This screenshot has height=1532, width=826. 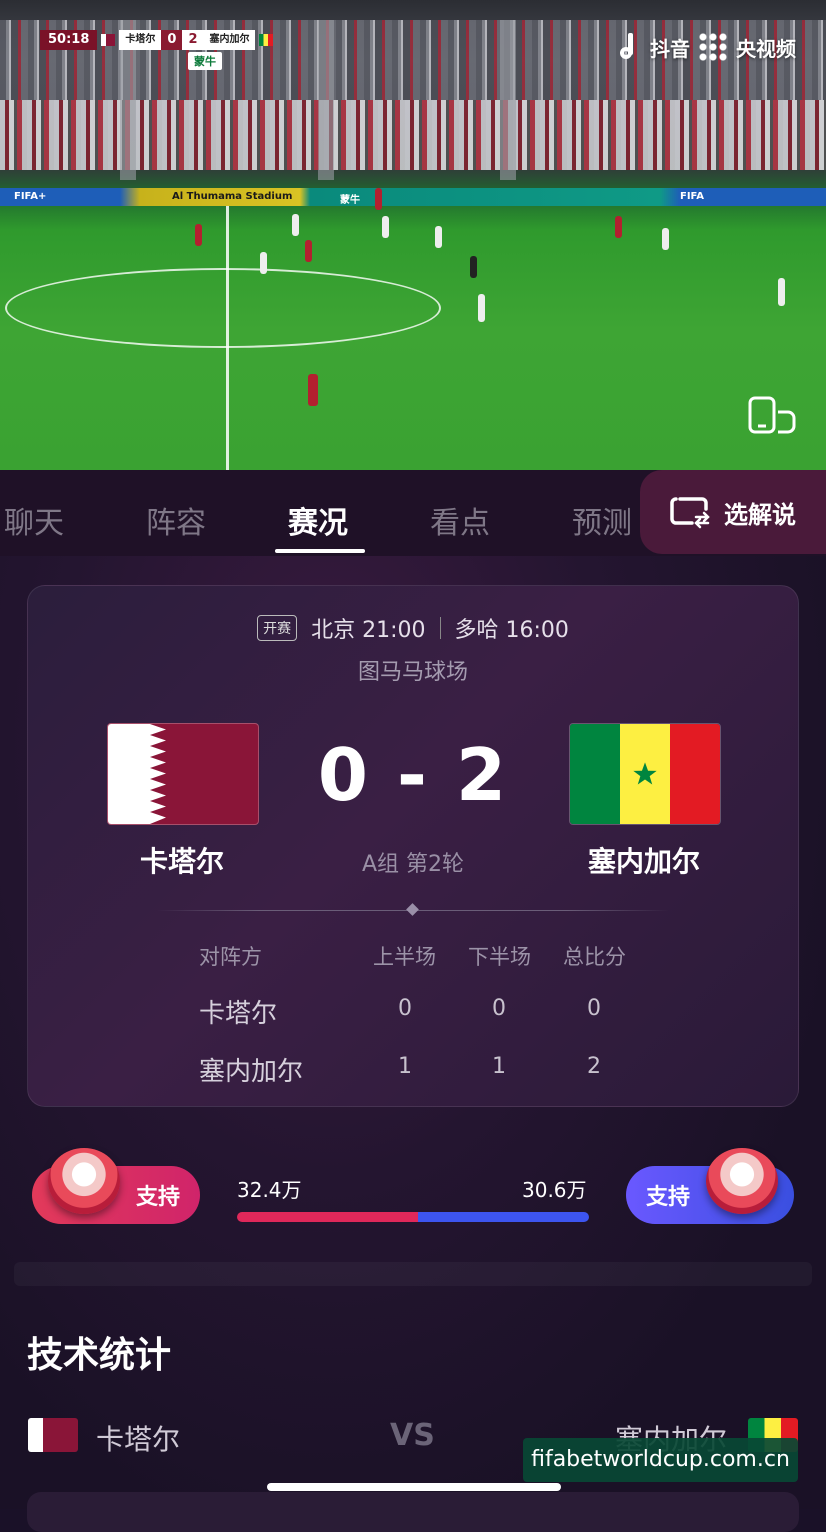 What do you see at coordinates (690, 513) in the screenshot?
I see `commentator-switch-icon` at bounding box center [690, 513].